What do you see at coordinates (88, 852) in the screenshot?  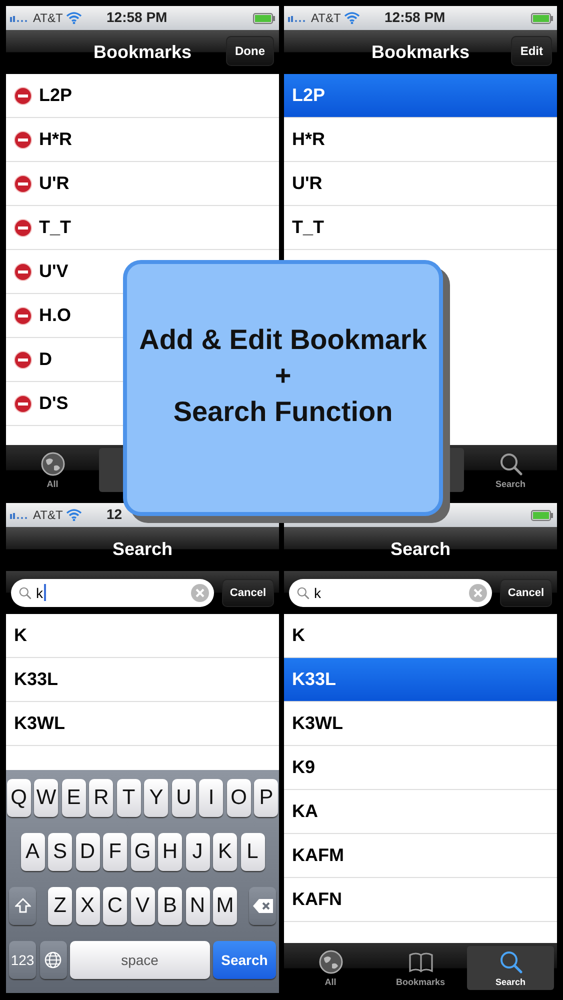 I see `keyboard-key: D` at bounding box center [88, 852].